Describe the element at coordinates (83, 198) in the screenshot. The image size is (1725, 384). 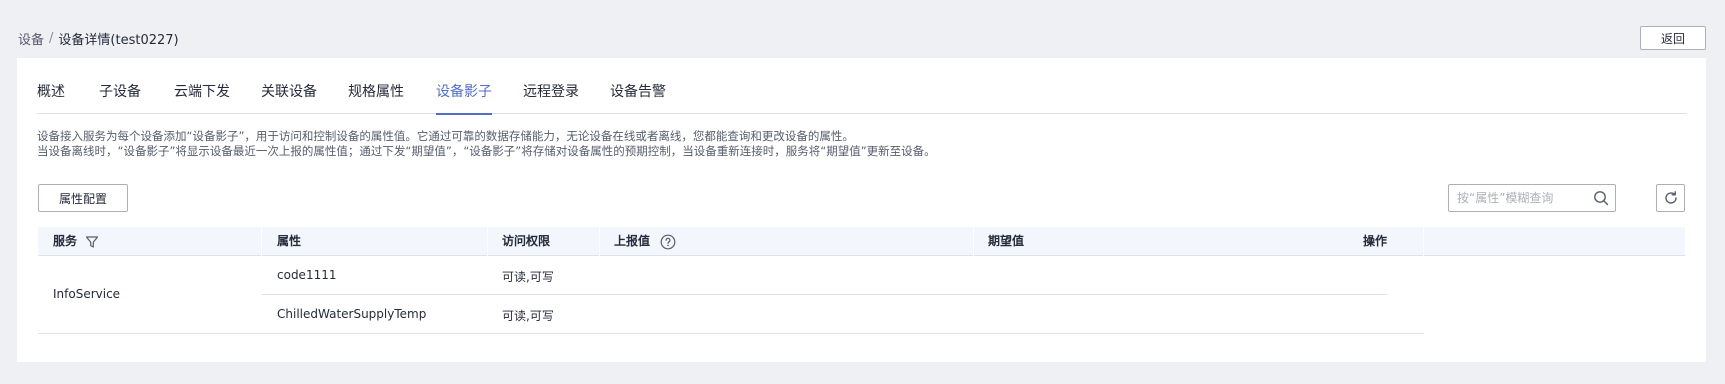
I see `property-config-button: 属性配置` at that location.